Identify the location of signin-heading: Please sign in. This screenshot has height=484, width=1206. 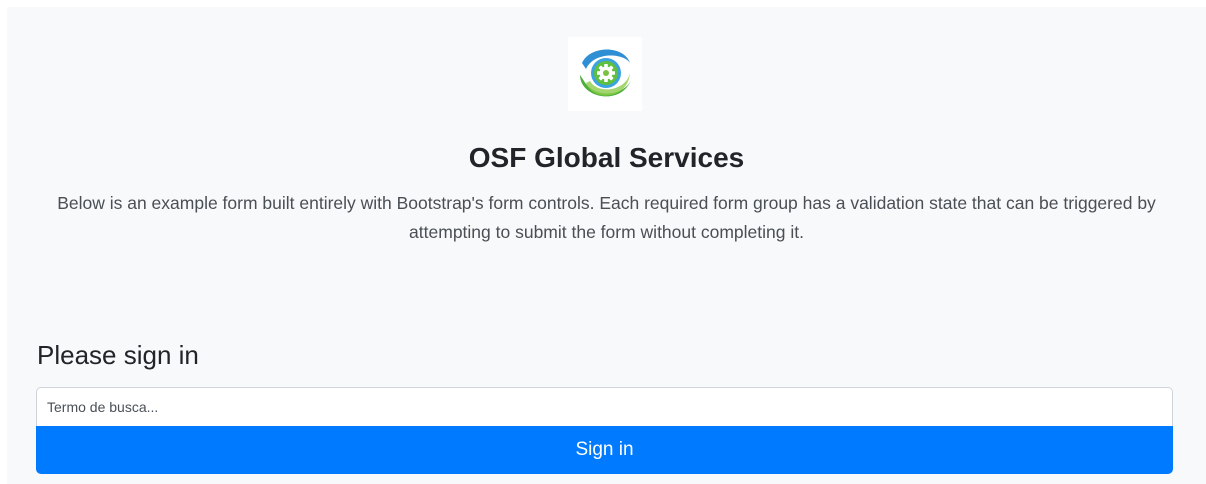
(118, 355).